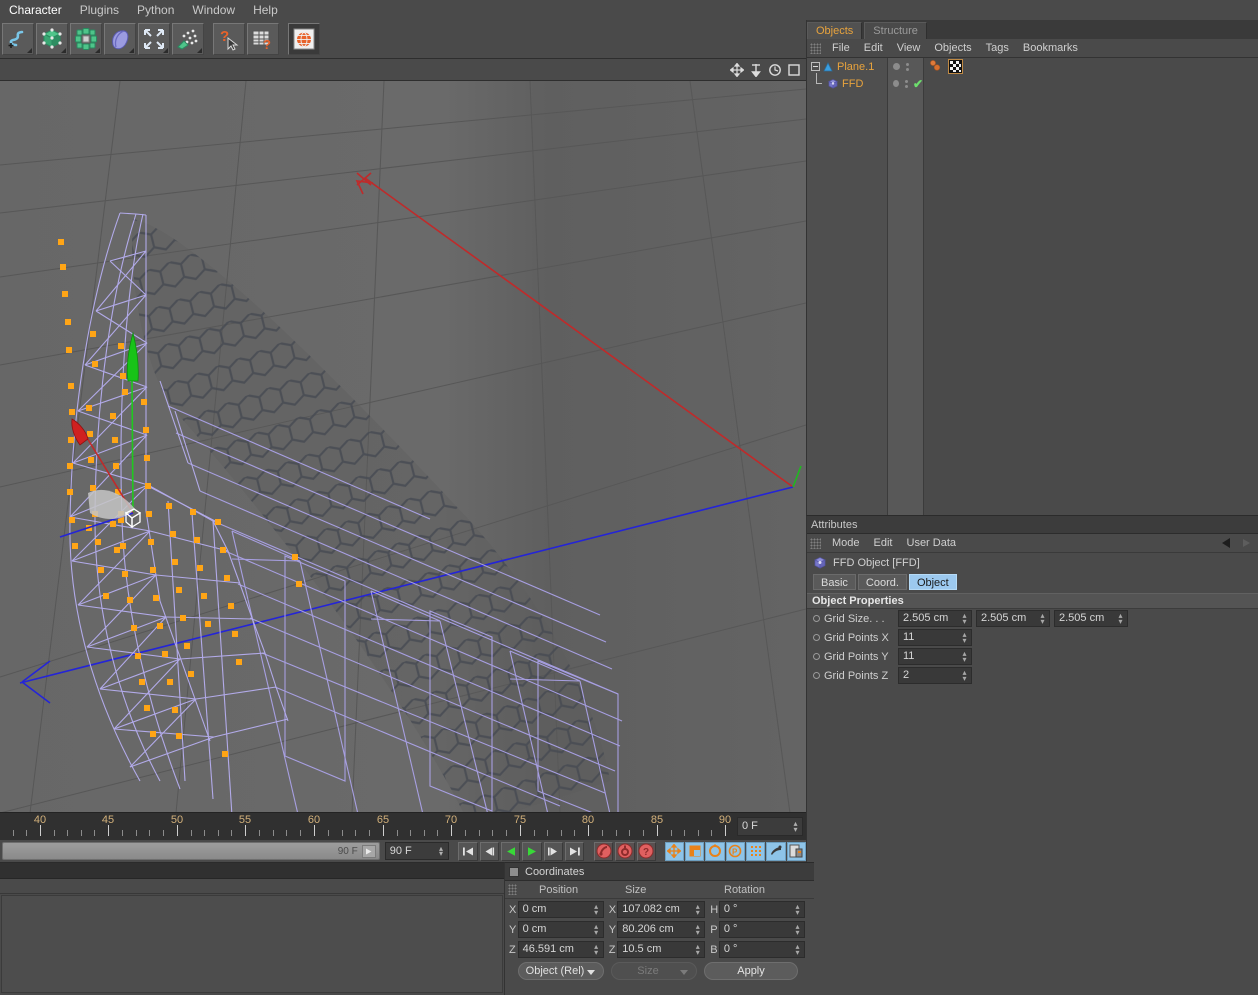  What do you see at coordinates (229, 39) in the screenshot?
I see `help-cursor-icon: ?` at bounding box center [229, 39].